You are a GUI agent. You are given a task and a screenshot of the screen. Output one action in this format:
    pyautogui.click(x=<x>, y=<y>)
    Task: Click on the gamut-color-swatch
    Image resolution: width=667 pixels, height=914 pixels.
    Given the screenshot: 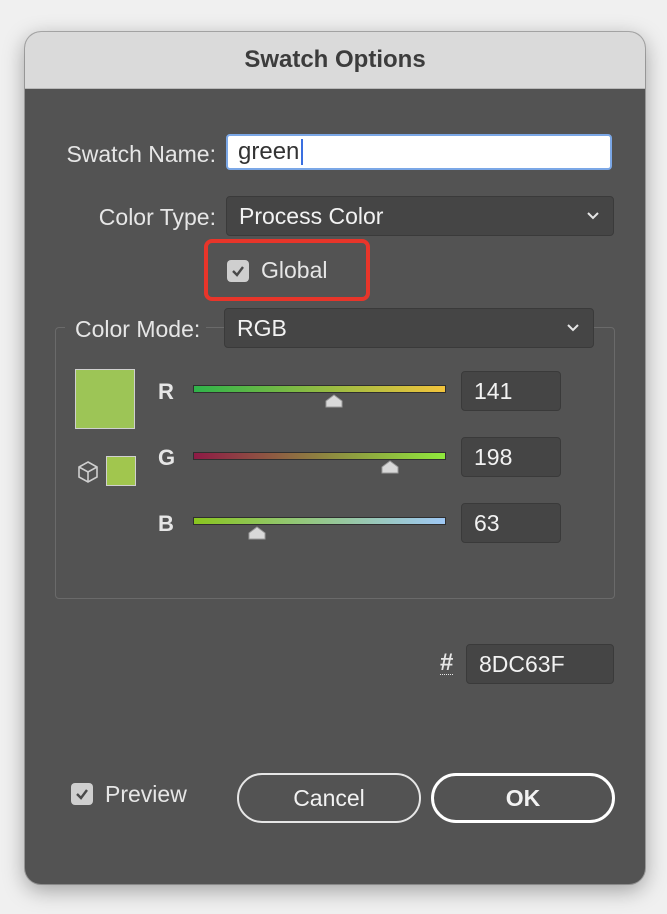 What is the action you would take?
    pyautogui.click(x=121, y=471)
    